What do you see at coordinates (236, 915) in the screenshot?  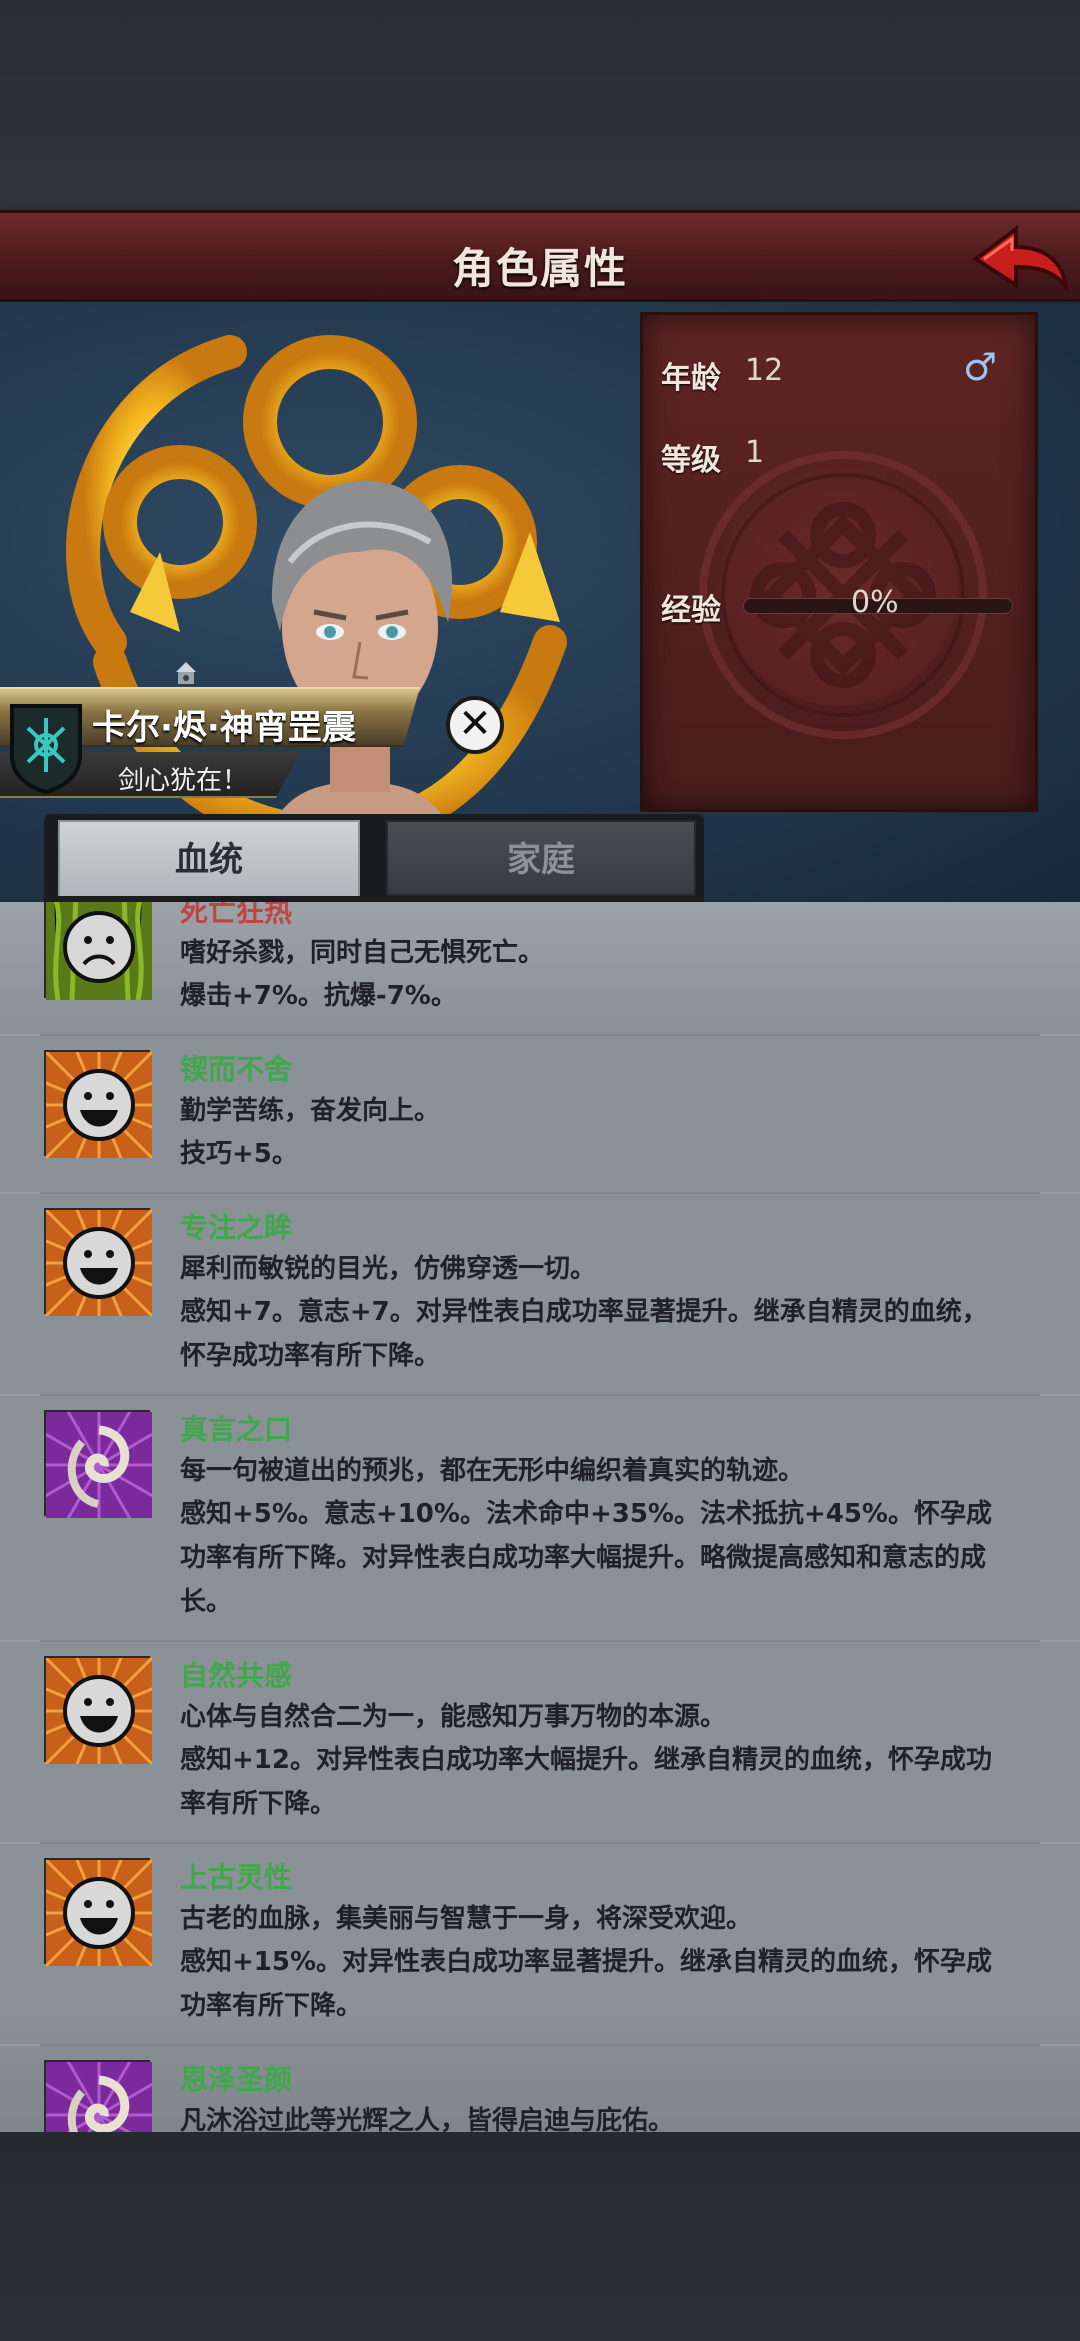 I see `trait-name: 死亡狂热` at bounding box center [236, 915].